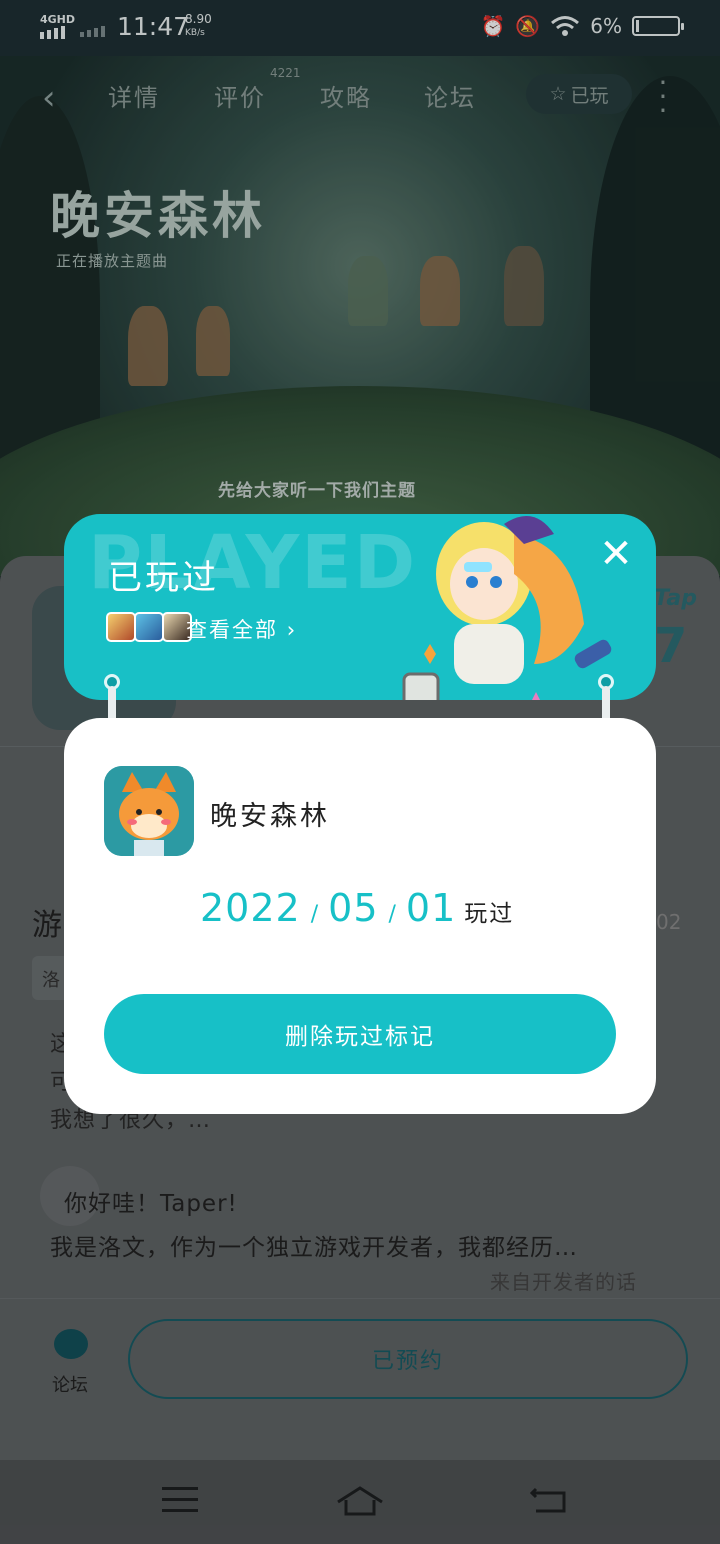 The image size is (720, 1544). Describe the element at coordinates (360, 1034) in the screenshot. I see `delete-played-mark-button: 删除玩过标记` at that location.